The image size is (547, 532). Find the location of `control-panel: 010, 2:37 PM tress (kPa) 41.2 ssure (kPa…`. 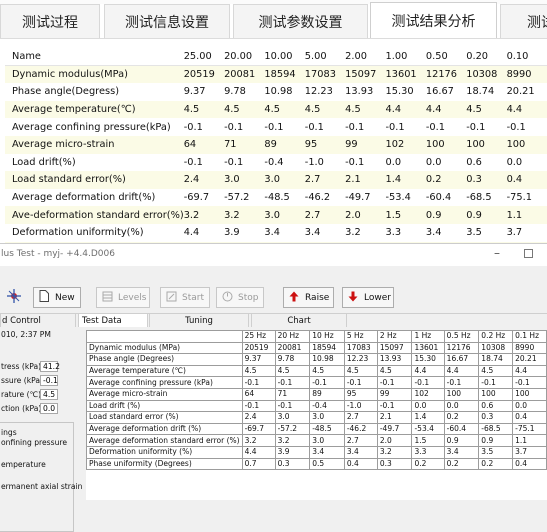

control-panel: 010, 2:37 PM tress (kPa) 41.2 ssure (kPa… is located at coordinates (41, 430).